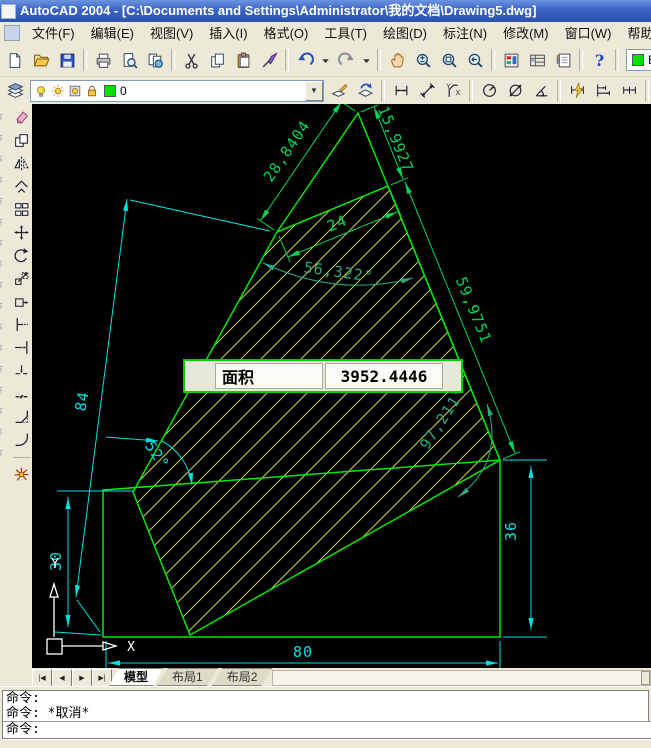 The width and height of the screenshot is (651, 748). I want to click on dim-aligned-button, so click(427, 90).